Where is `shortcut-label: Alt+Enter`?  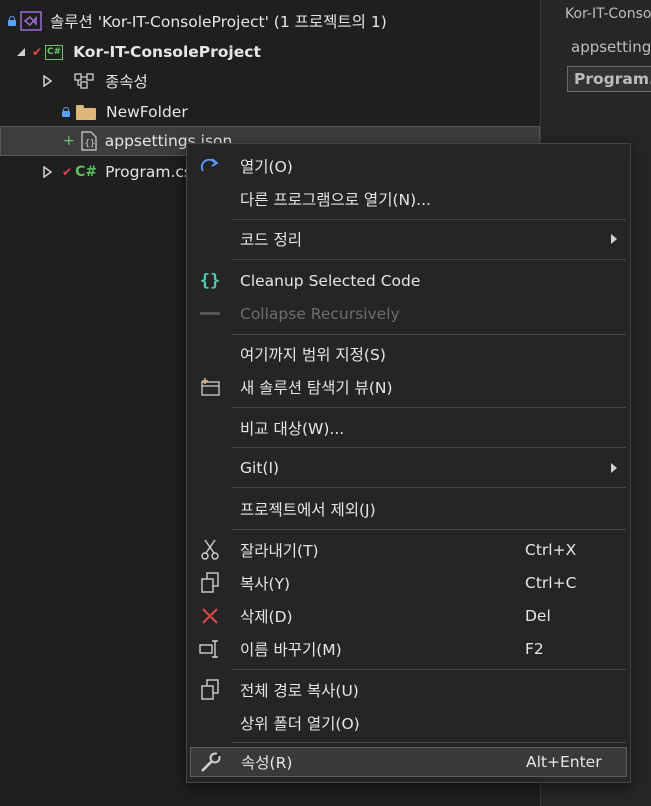
shortcut-label: Alt+Enter is located at coordinates (564, 762).